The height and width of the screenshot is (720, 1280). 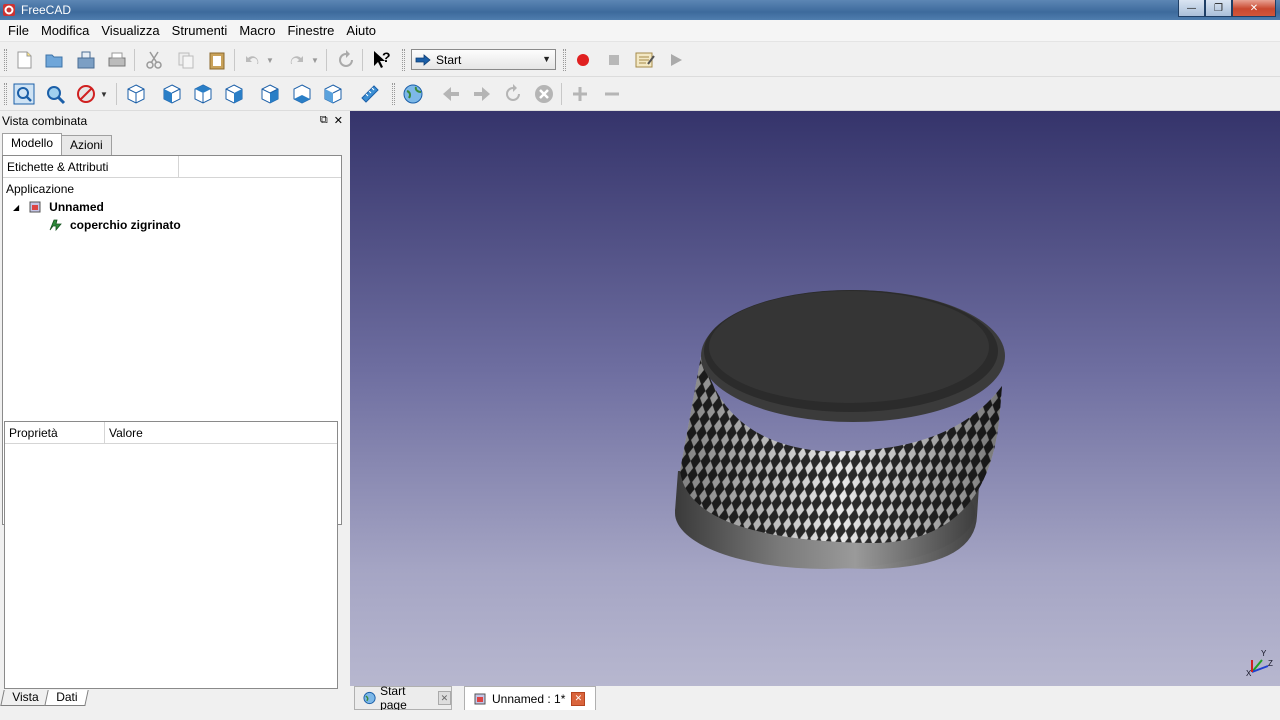 I want to click on fit-selection-button, so click(x=55, y=94).